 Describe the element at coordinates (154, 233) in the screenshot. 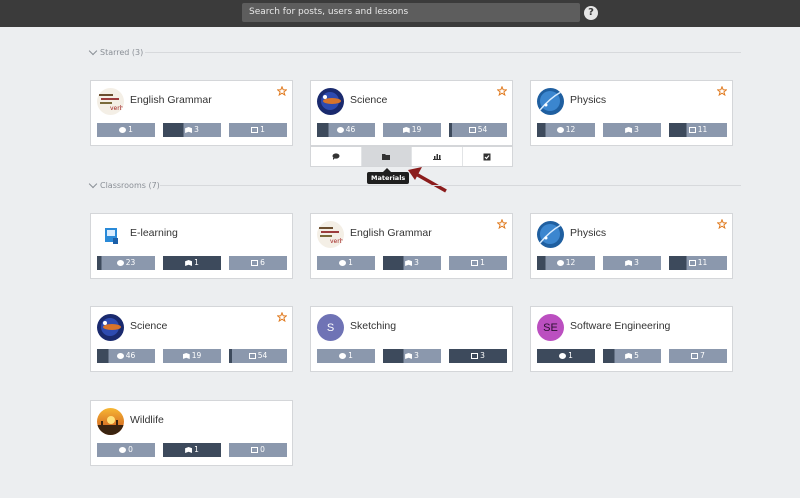

I see `card-title: E-learning` at that location.